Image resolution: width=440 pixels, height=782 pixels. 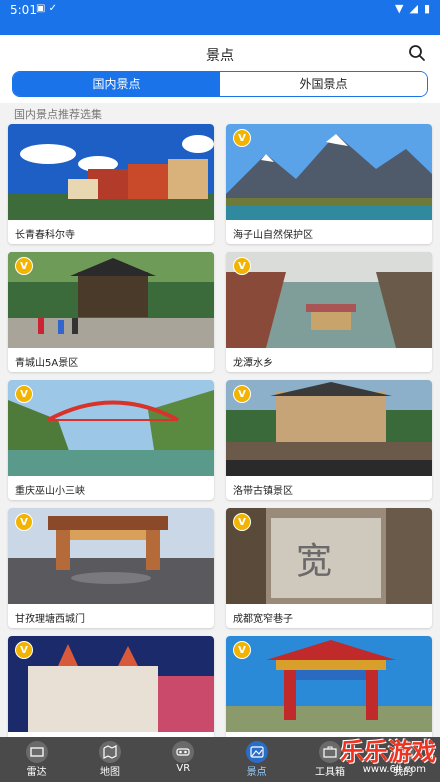 I want to click on map-icon, so click(x=109, y=752).